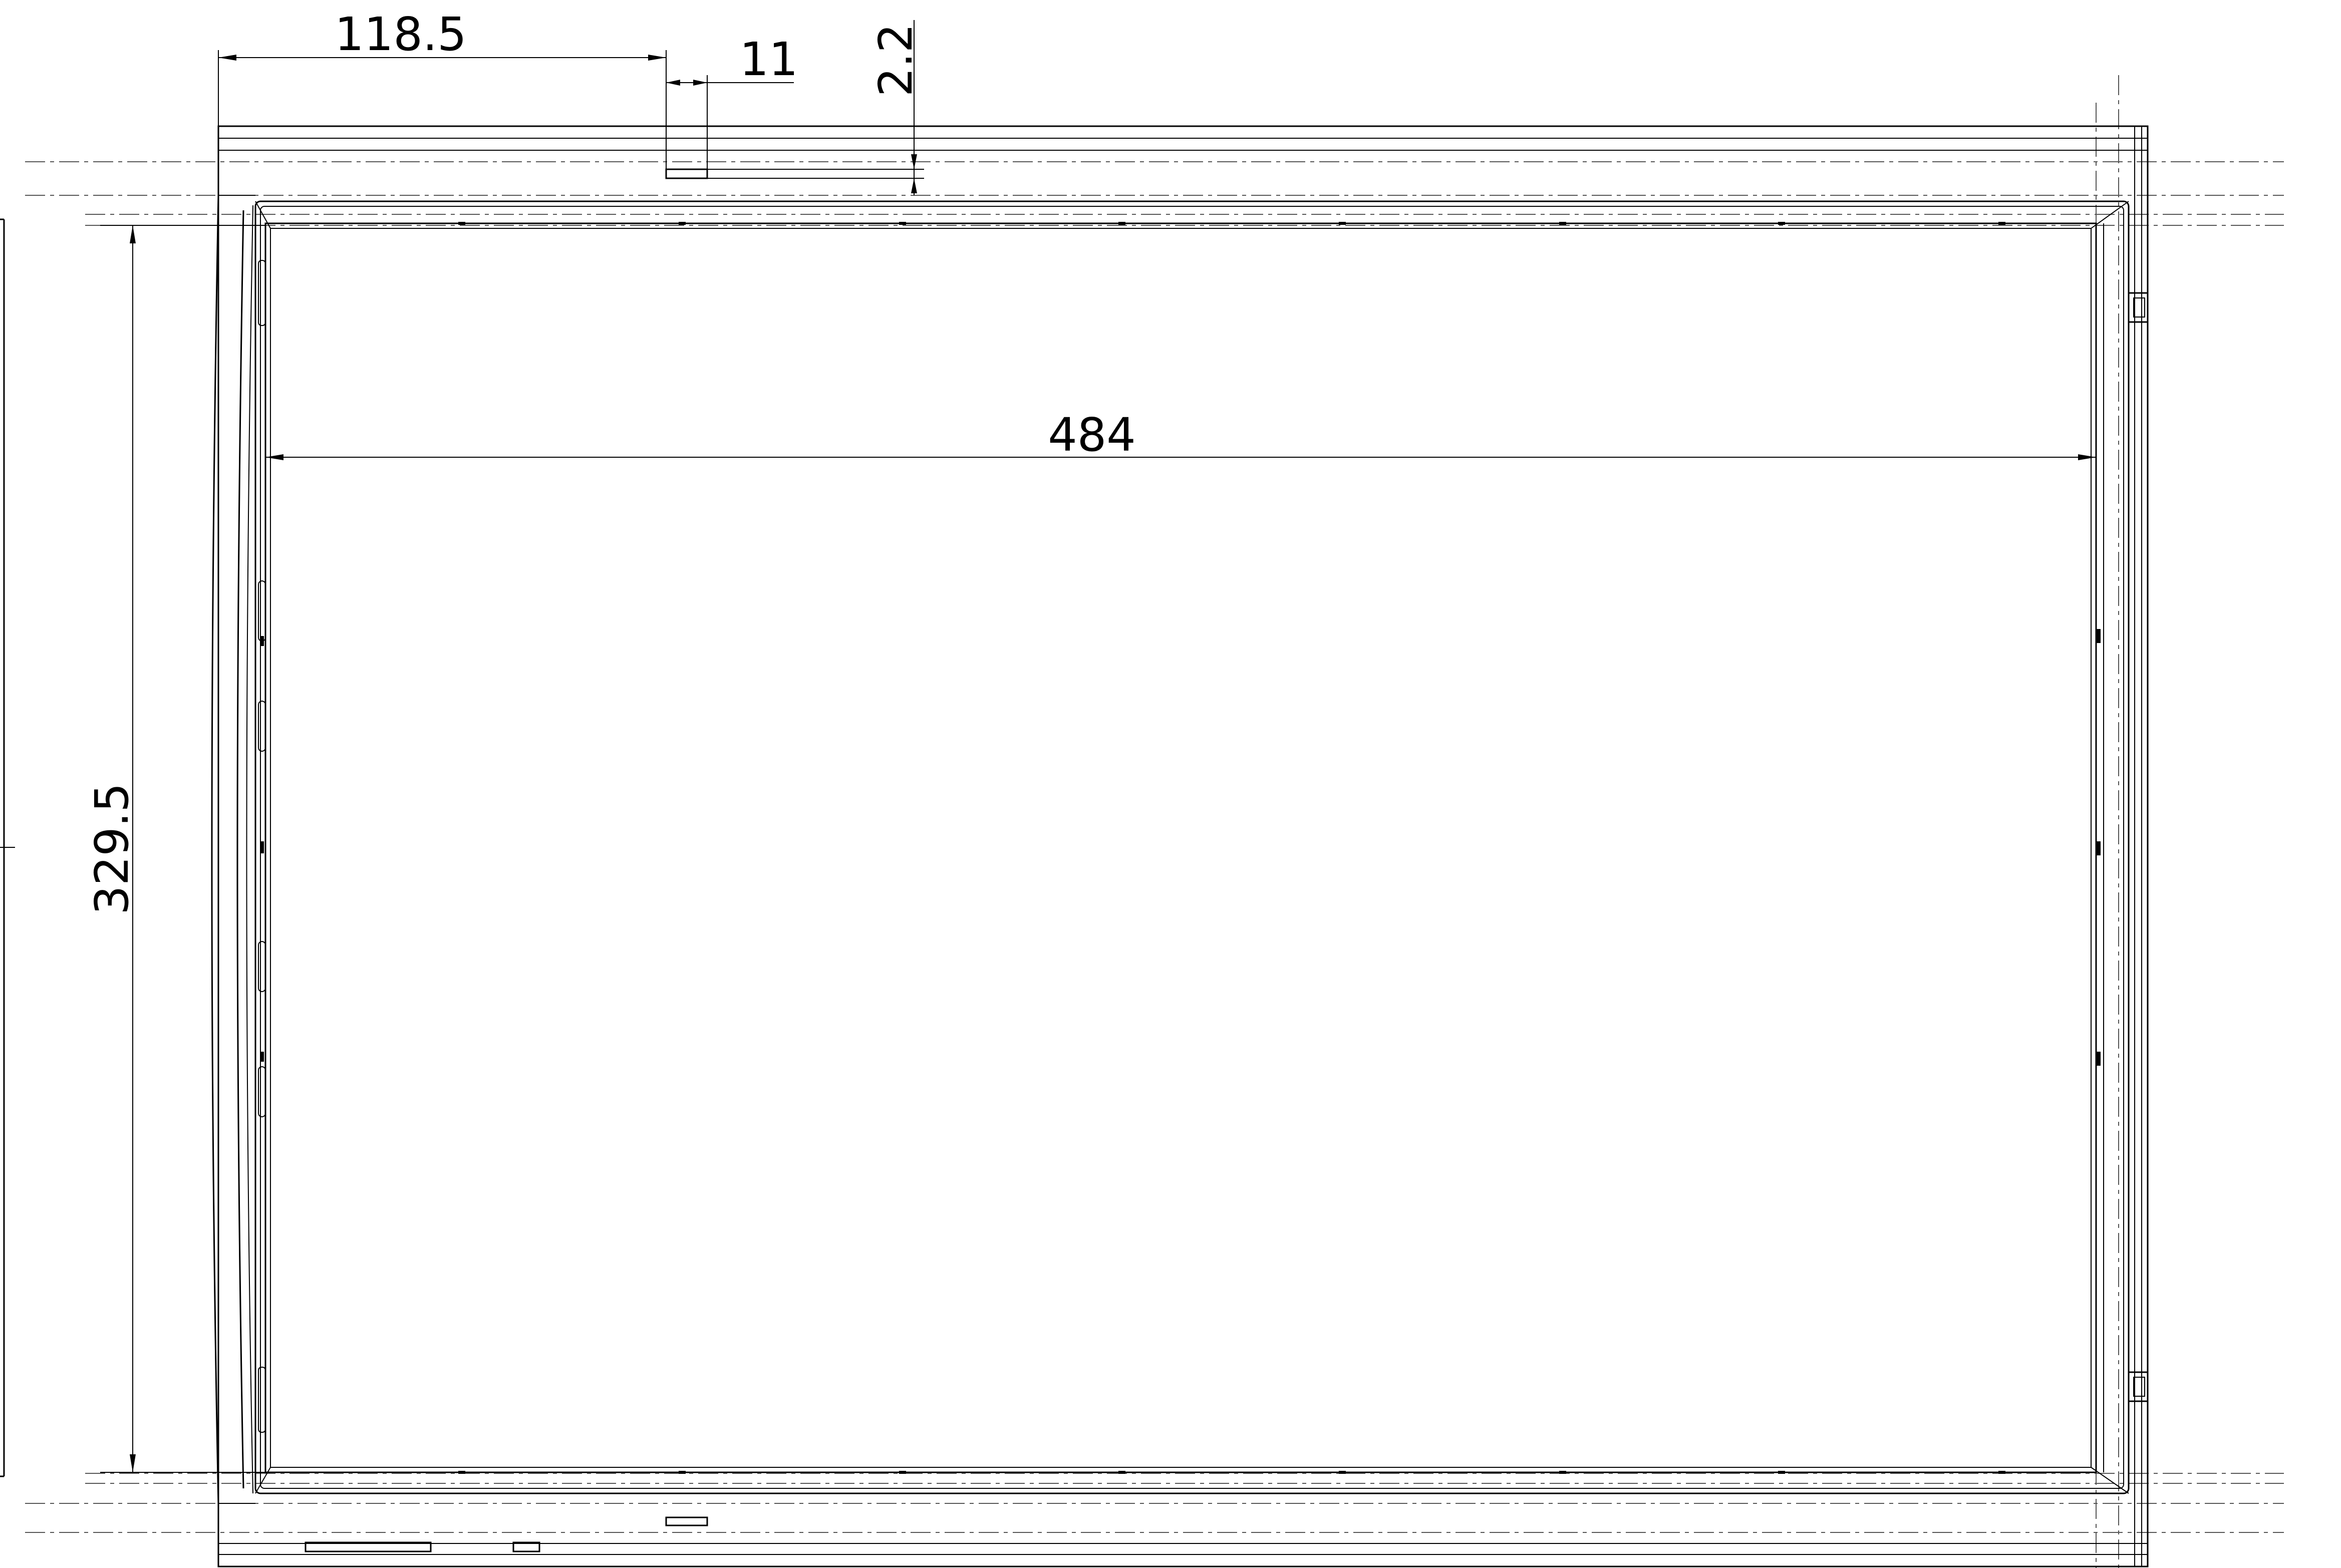 The width and height of the screenshot is (2341, 1568). What do you see at coordinates (401, 34) in the screenshot?
I see `dimension-label-offset-left: 118.5` at bounding box center [401, 34].